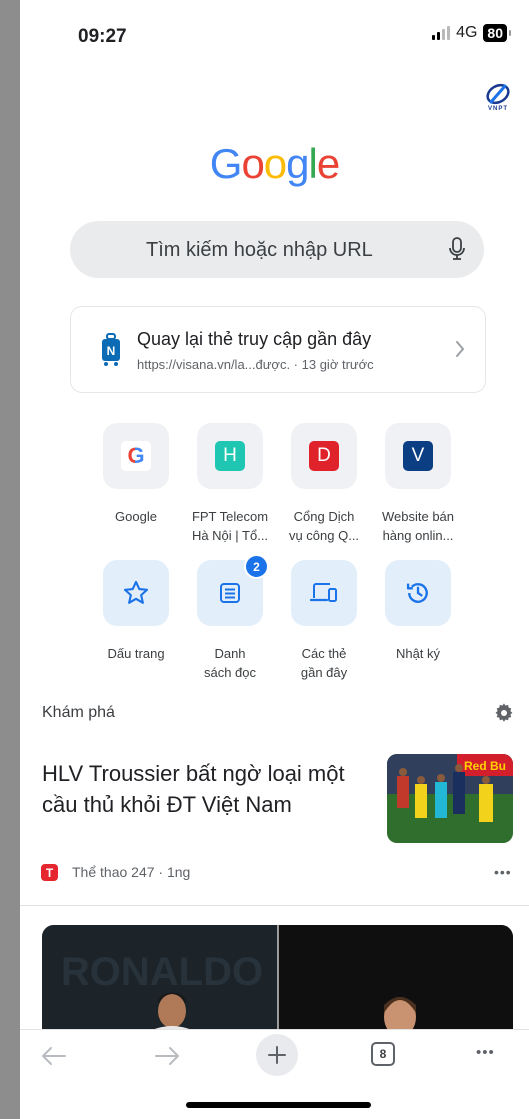  What do you see at coordinates (49, 872) in the screenshot?
I see `source-favicon-icon: T` at bounding box center [49, 872].